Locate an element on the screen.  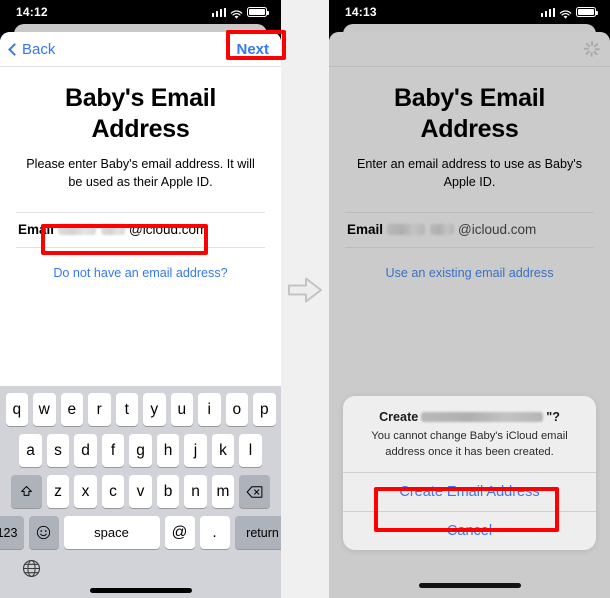
status-icons is located at coordinates (240, 13).